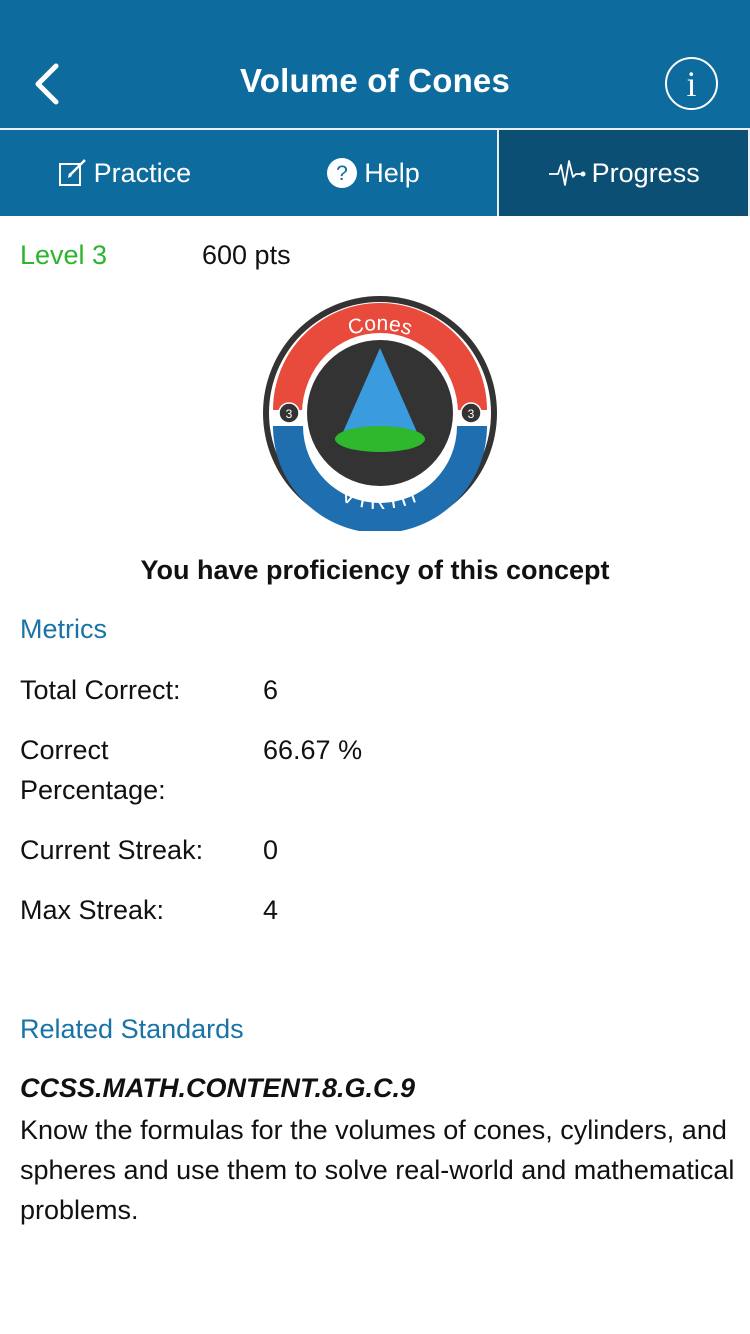 The width and height of the screenshot is (750, 1334). Describe the element at coordinates (63, 629) in the screenshot. I see `metrics-title: Metrics` at that location.